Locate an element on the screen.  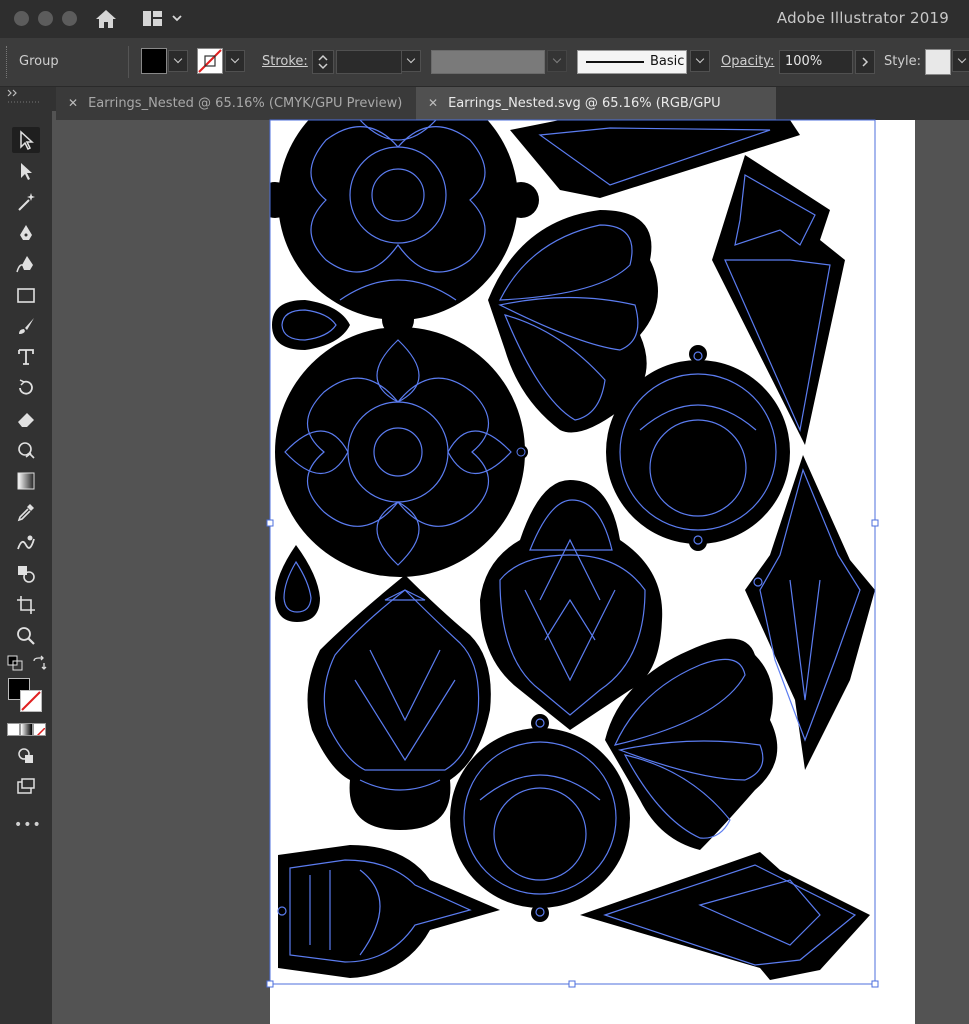
color-mode-buttons is located at coordinates (26, 729).